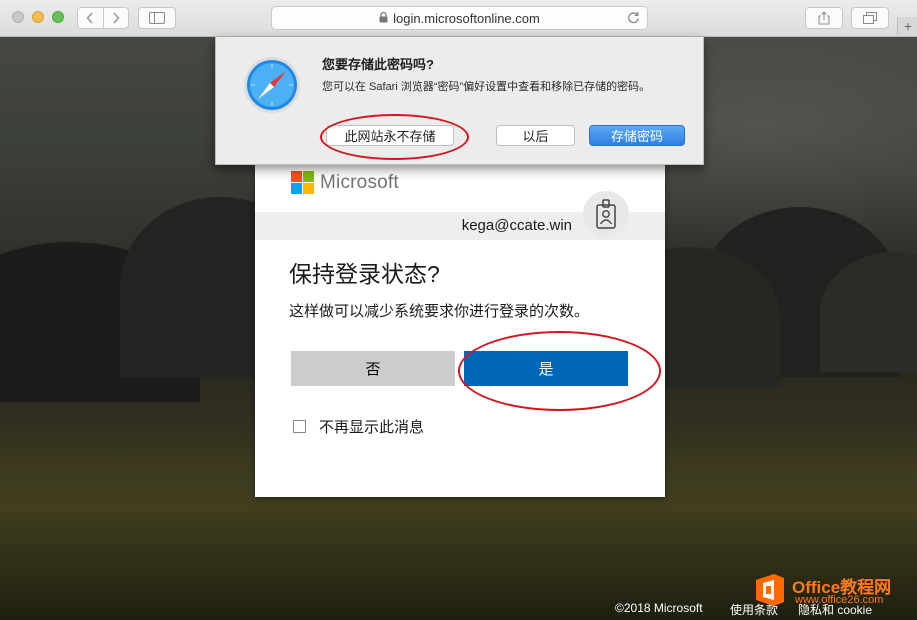 The width and height of the screenshot is (917, 620). What do you see at coordinates (907, 26) in the screenshot?
I see `new-tab-button: +` at bounding box center [907, 26].